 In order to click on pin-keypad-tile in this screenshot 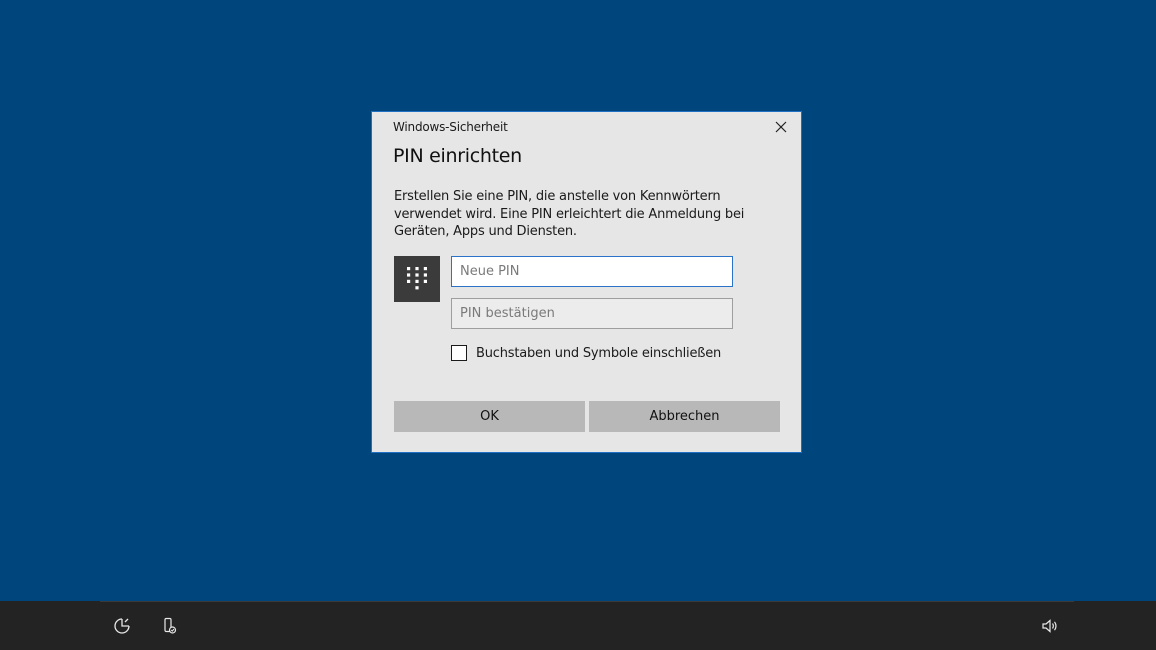, I will do `click(417, 279)`.